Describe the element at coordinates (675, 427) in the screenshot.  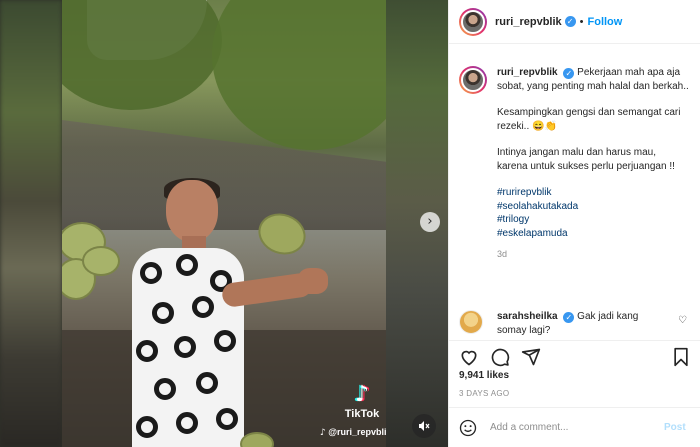
I see `post-button: Post` at that location.